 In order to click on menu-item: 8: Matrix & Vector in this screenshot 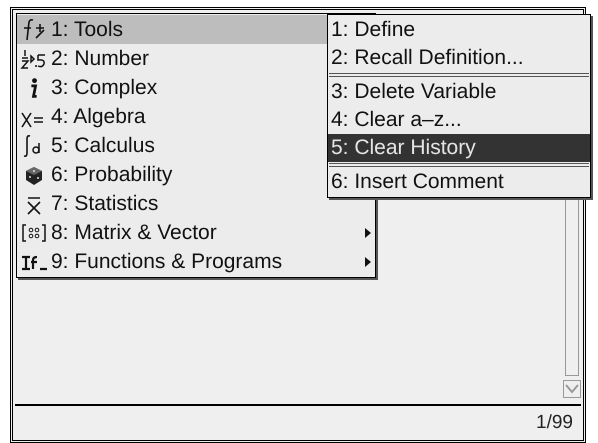, I will do `click(196, 232)`.